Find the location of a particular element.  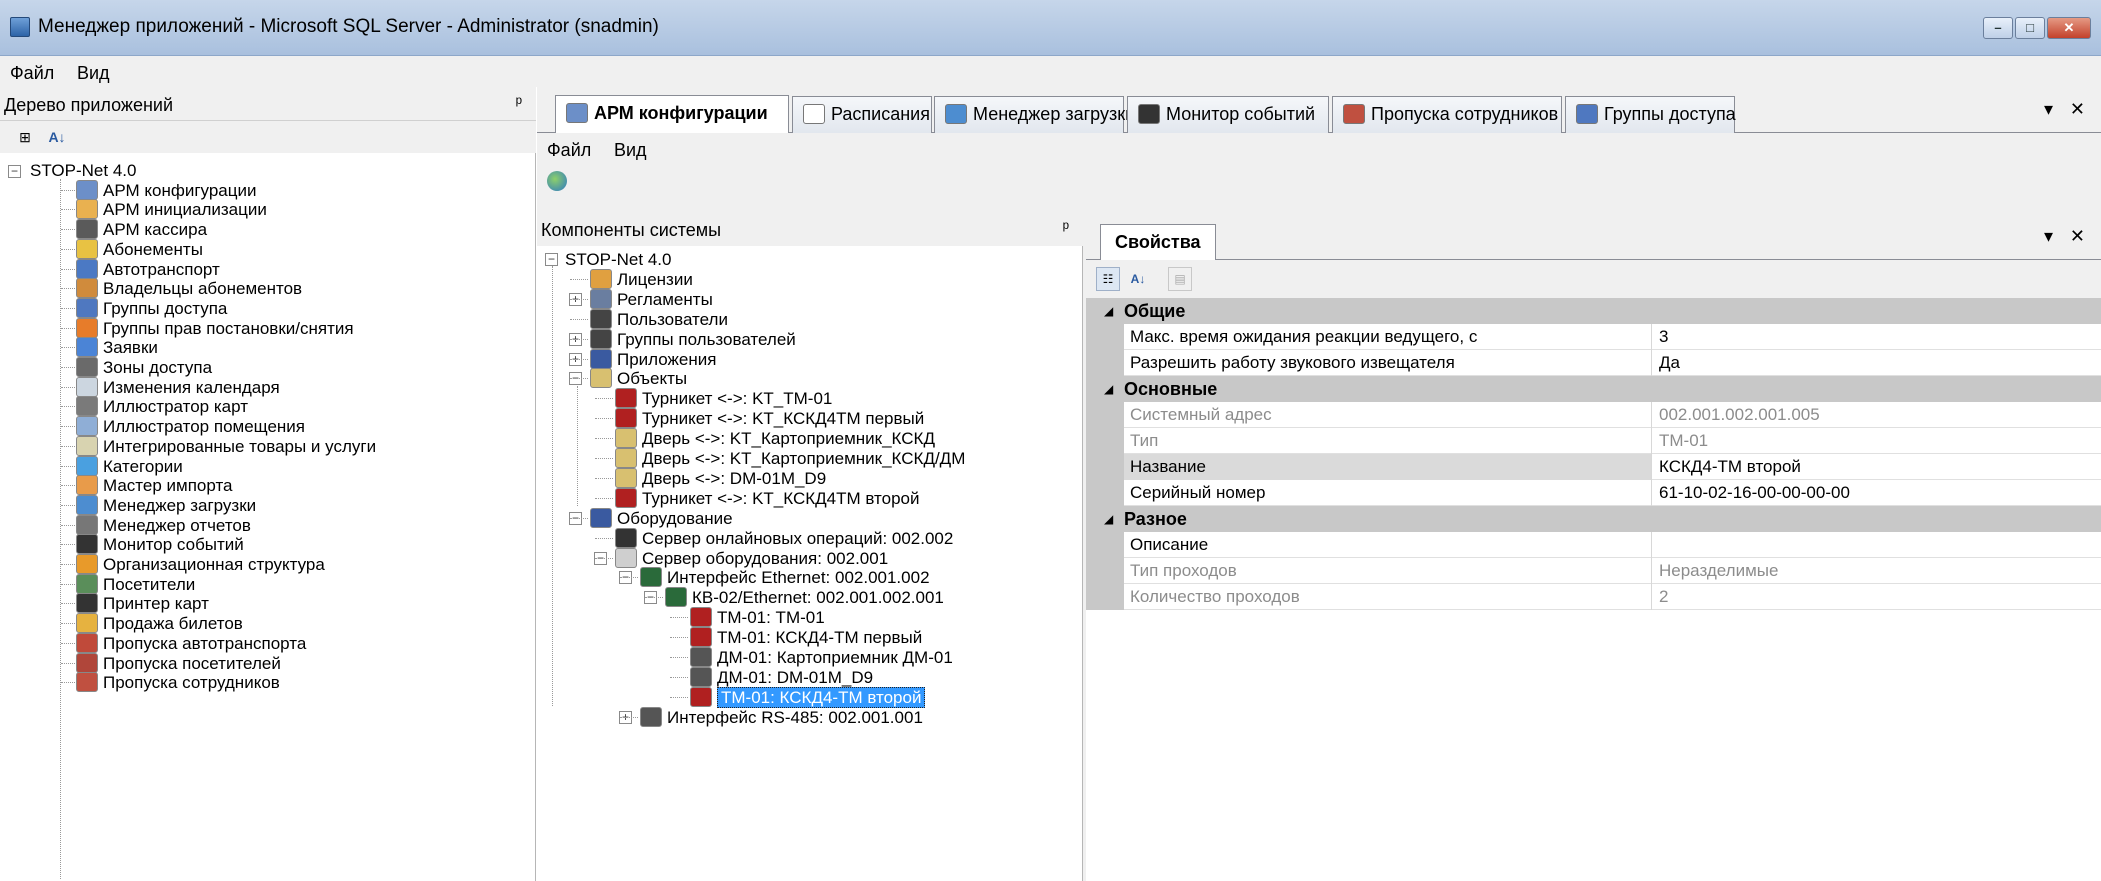

components-tree-item: Интерфейс RS-485: 002.001.001 is located at coordinates (781, 717).